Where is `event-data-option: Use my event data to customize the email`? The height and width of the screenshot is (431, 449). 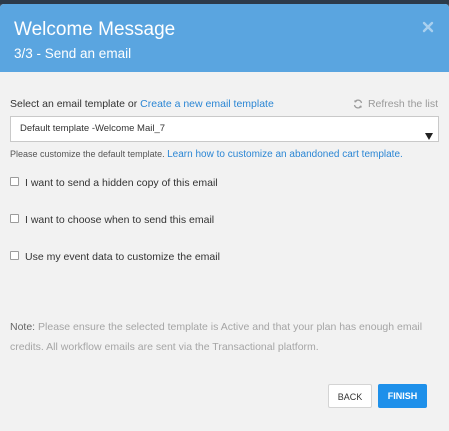
event-data-option: Use my event data to customize the email is located at coordinates (115, 257).